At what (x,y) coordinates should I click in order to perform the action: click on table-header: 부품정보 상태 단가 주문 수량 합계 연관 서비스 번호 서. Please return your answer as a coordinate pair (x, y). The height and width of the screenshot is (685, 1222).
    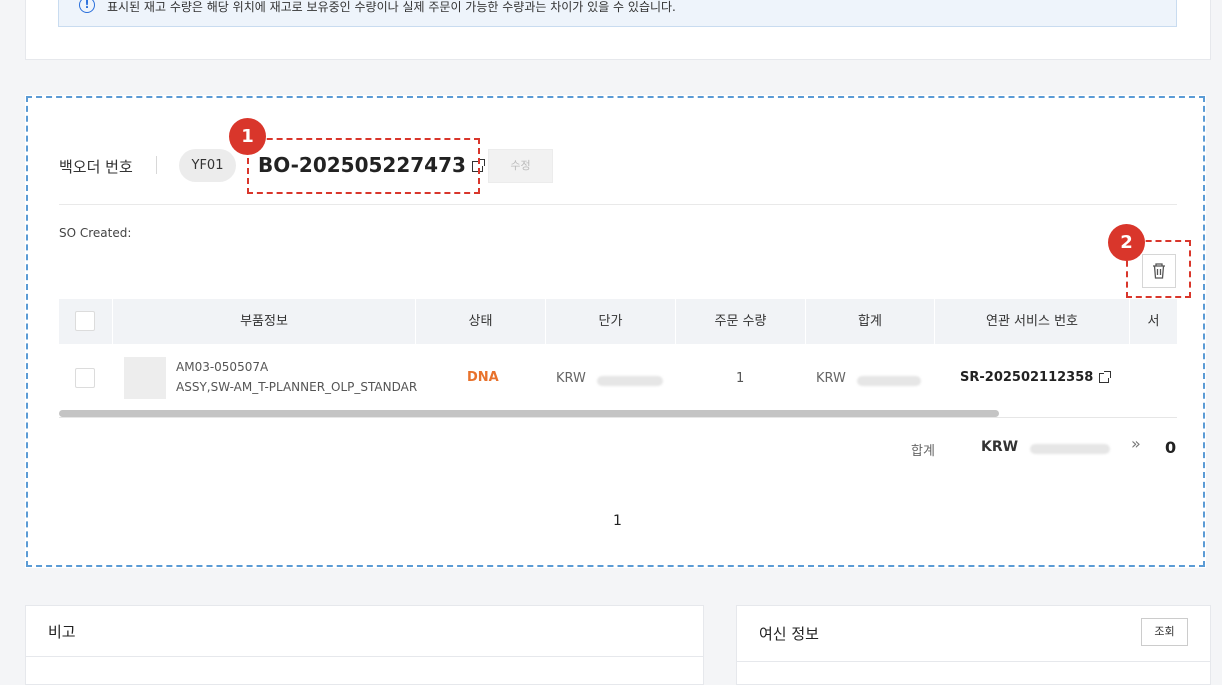
    Looking at the image, I should click on (618, 321).